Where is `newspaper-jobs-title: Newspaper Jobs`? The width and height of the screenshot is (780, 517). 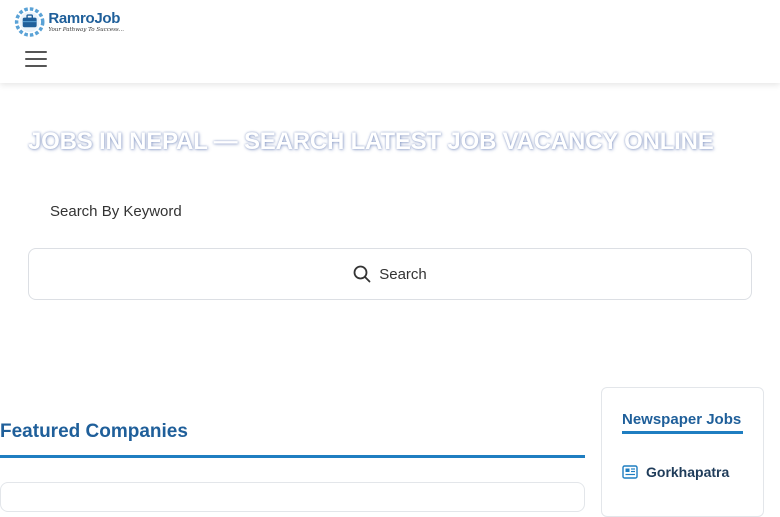
newspaper-jobs-title: Newspaper Jobs is located at coordinates (682, 422).